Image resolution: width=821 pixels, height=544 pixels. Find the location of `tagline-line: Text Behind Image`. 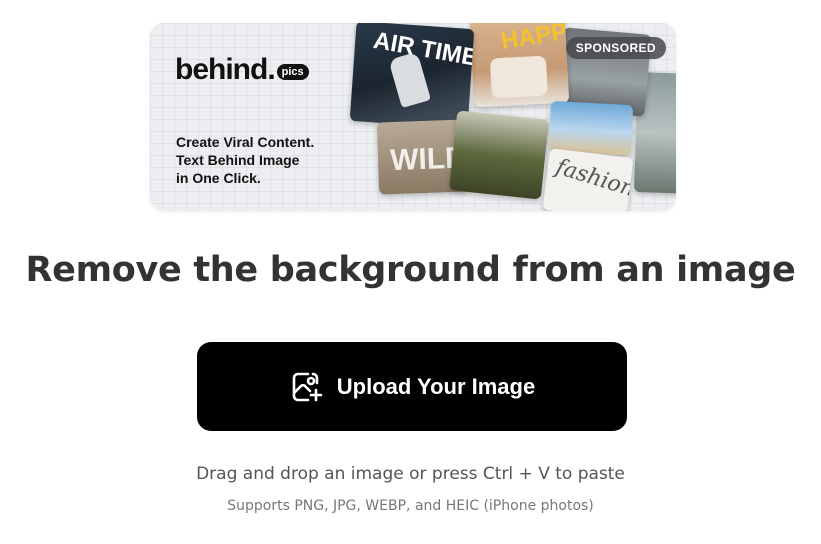

tagline-line: Text Behind Image is located at coordinates (238, 160).